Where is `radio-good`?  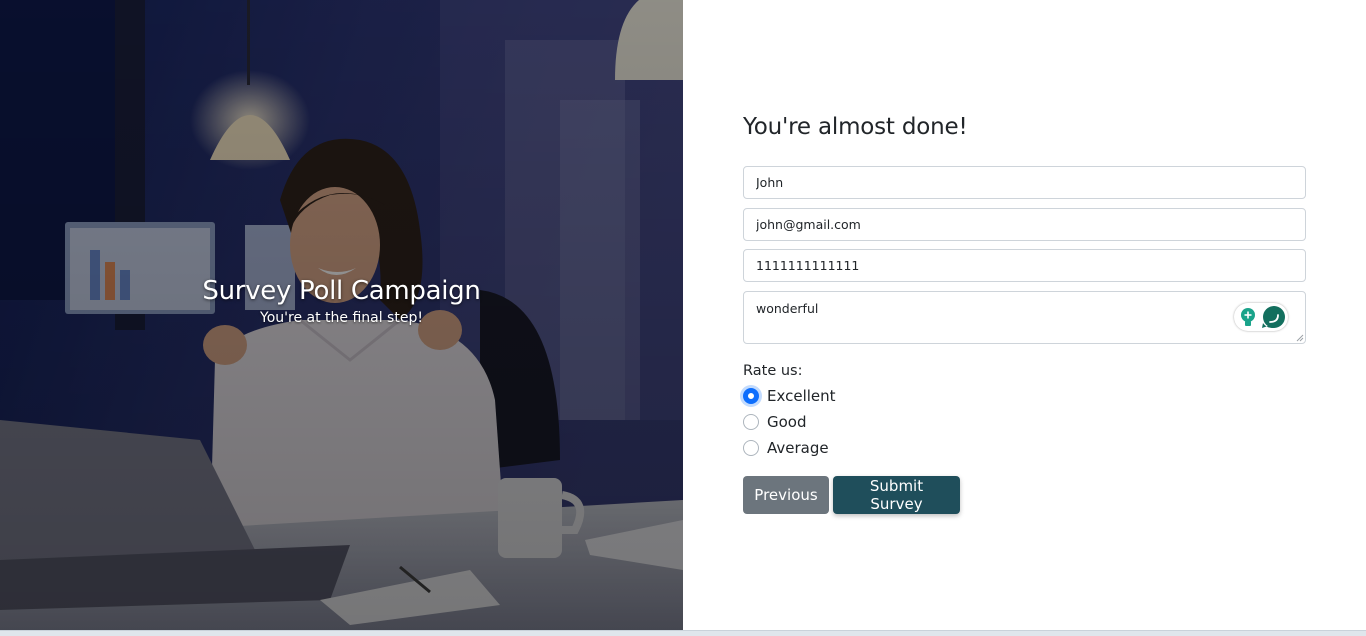
radio-good is located at coordinates (751, 422).